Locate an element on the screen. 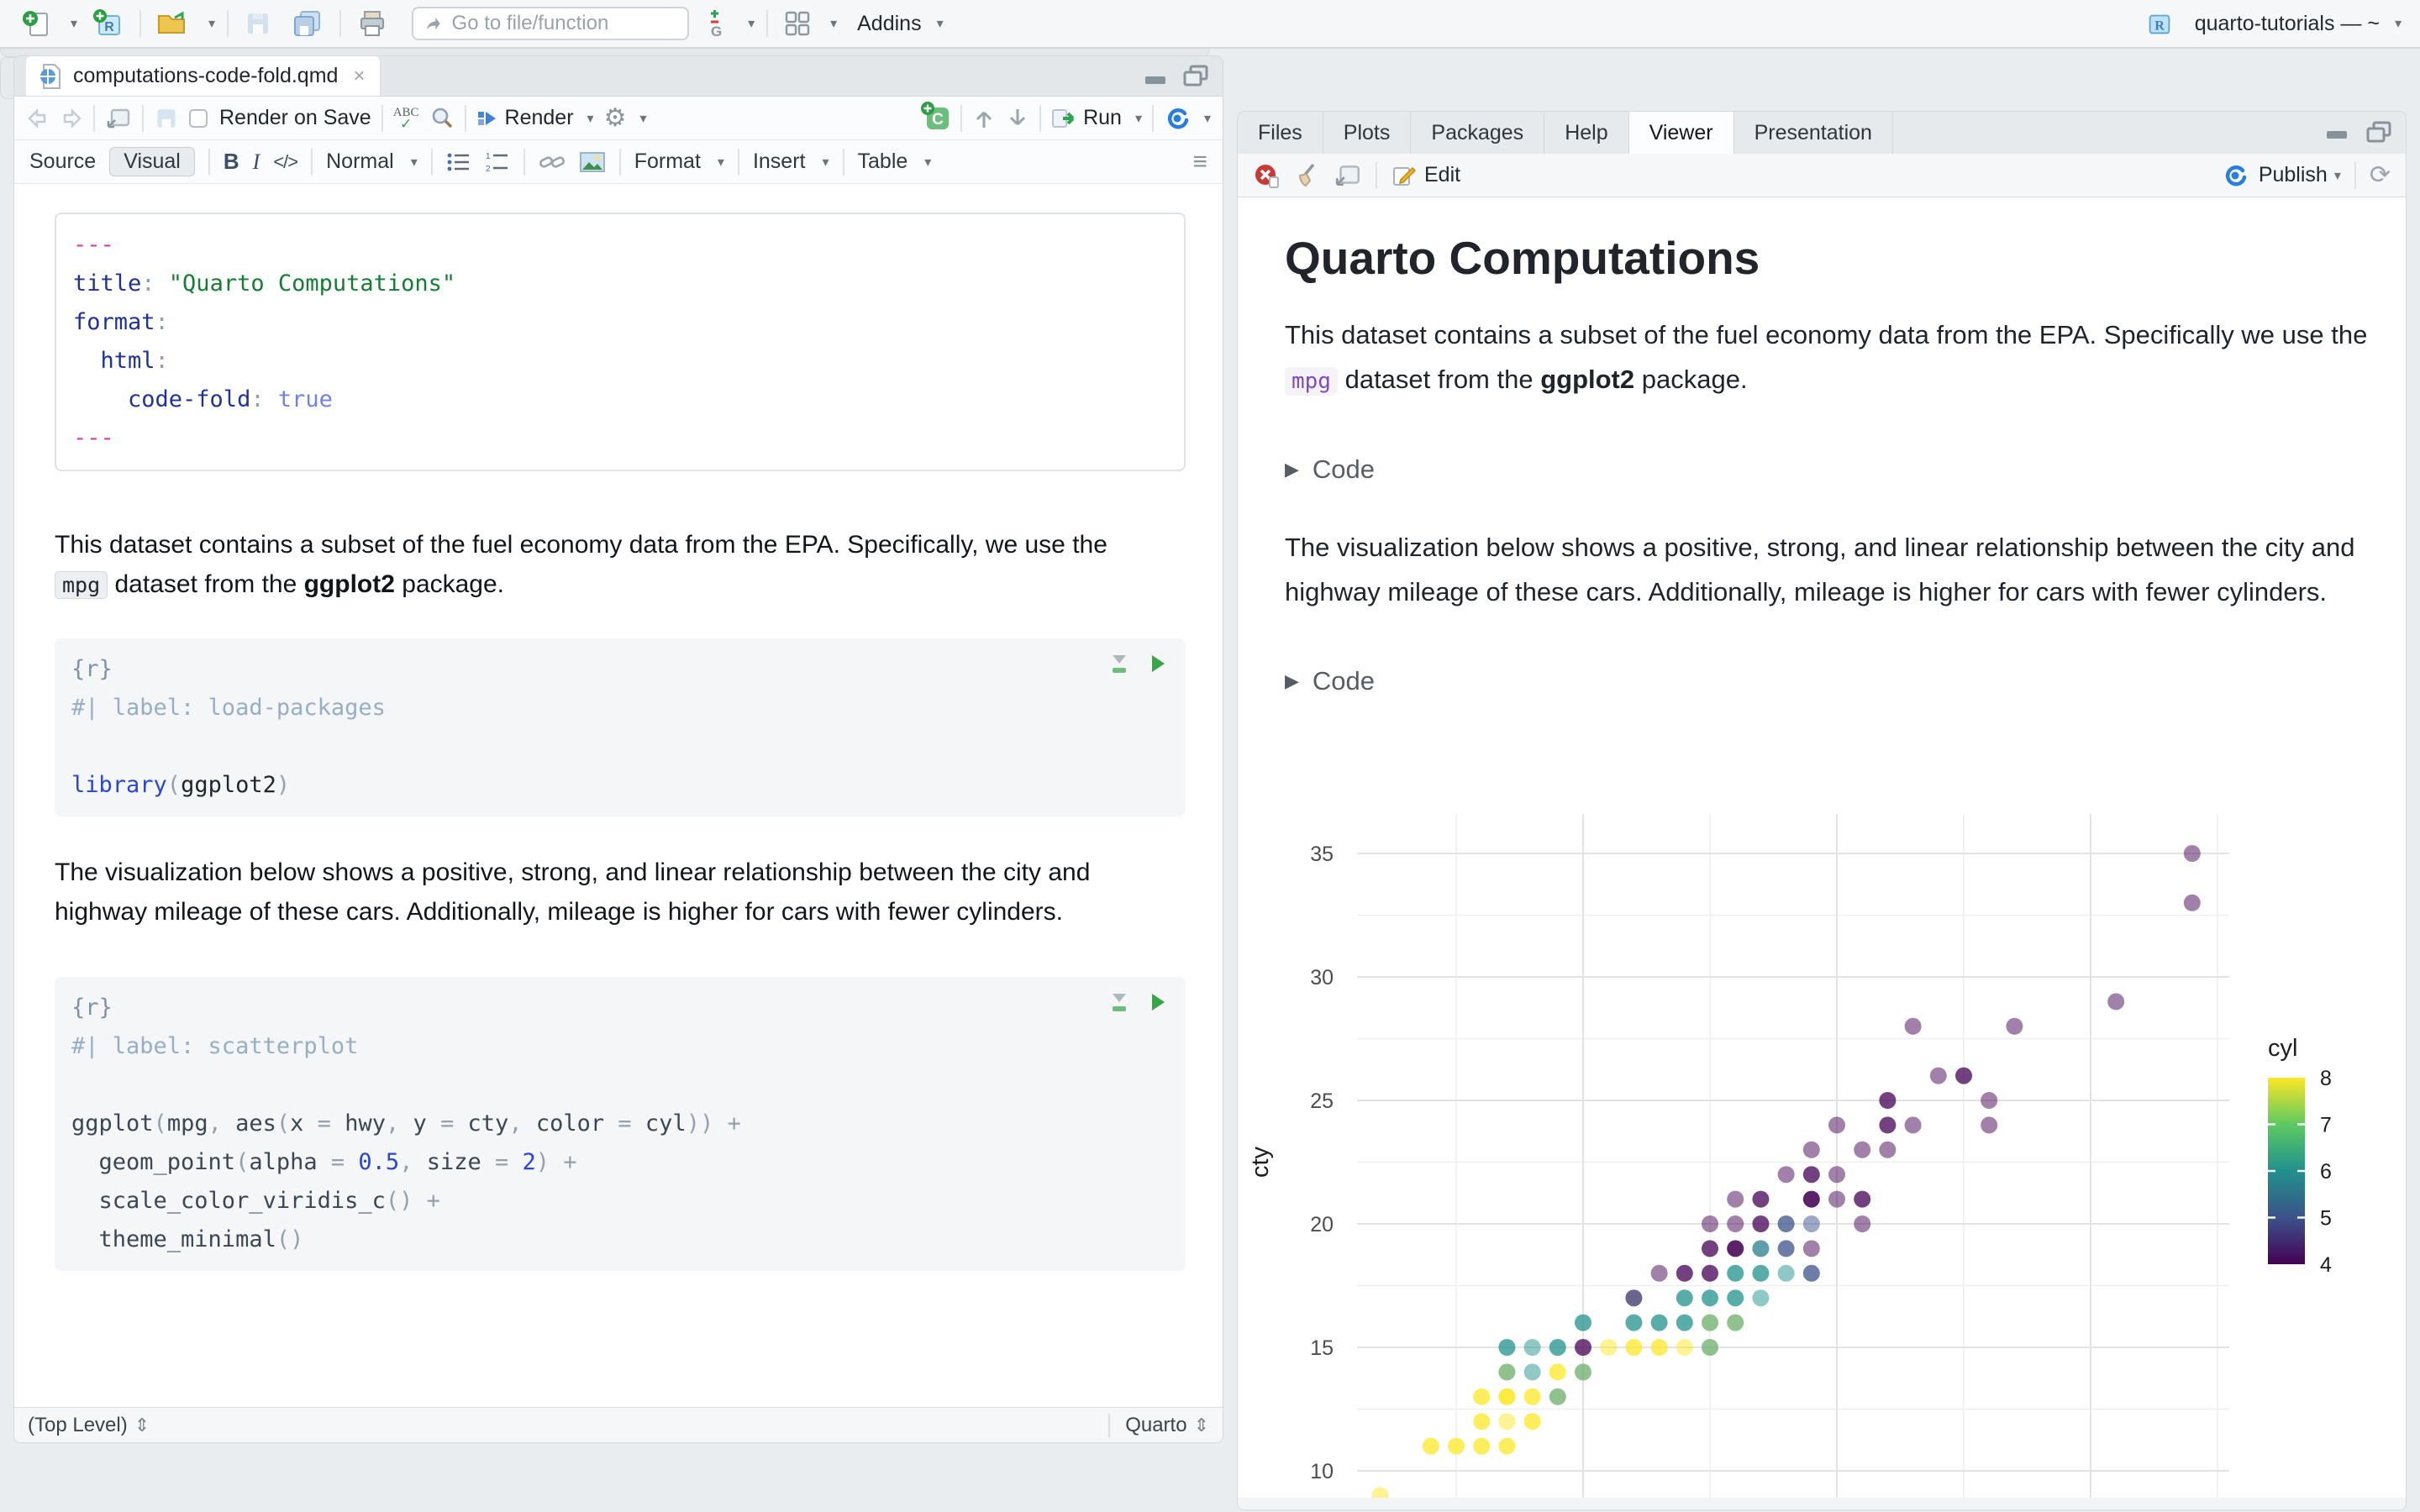 Image resolution: width=2420 pixels, height=1512 pixels. tab-packages: Packages is located at coordinates (1478, 133).